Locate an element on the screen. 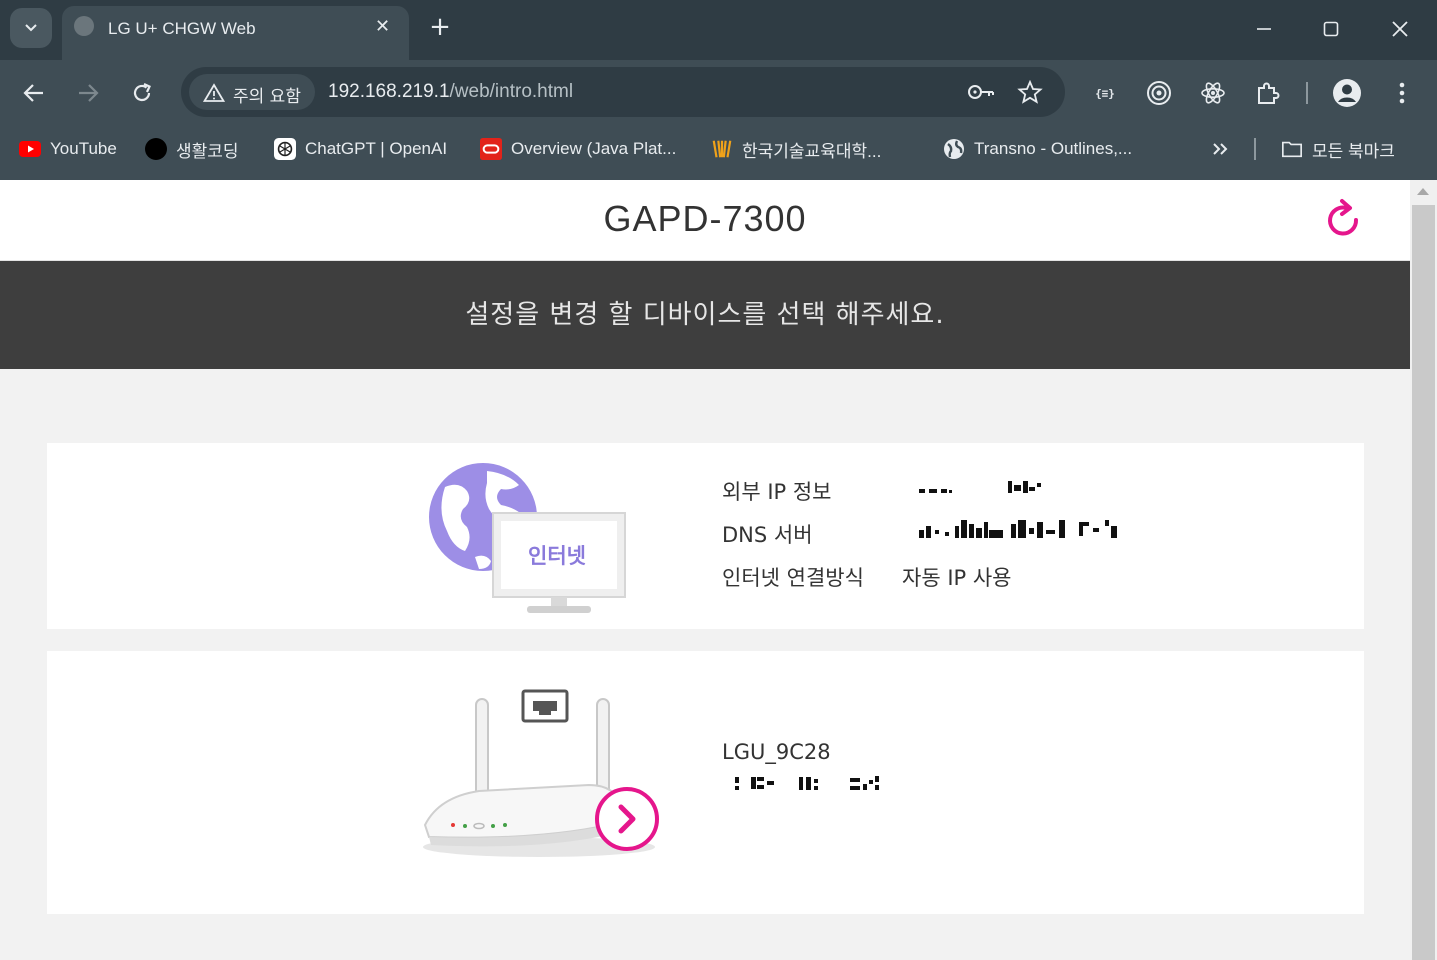 This screenshot has height=960, width=1437. star-icon is located at coordinates (1030, 92).